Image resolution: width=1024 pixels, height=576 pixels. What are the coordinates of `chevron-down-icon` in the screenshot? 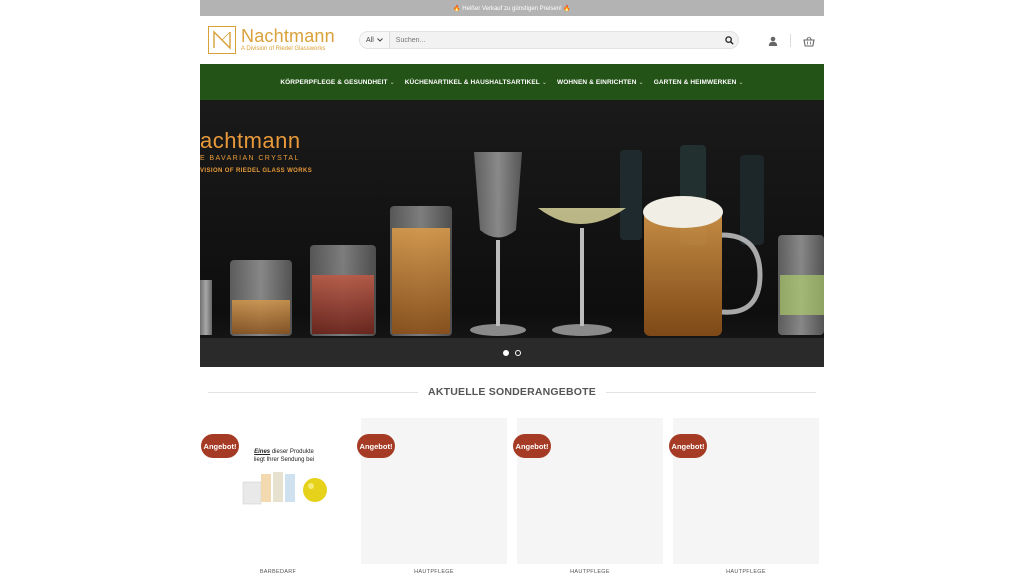 It's located at (379, 40).